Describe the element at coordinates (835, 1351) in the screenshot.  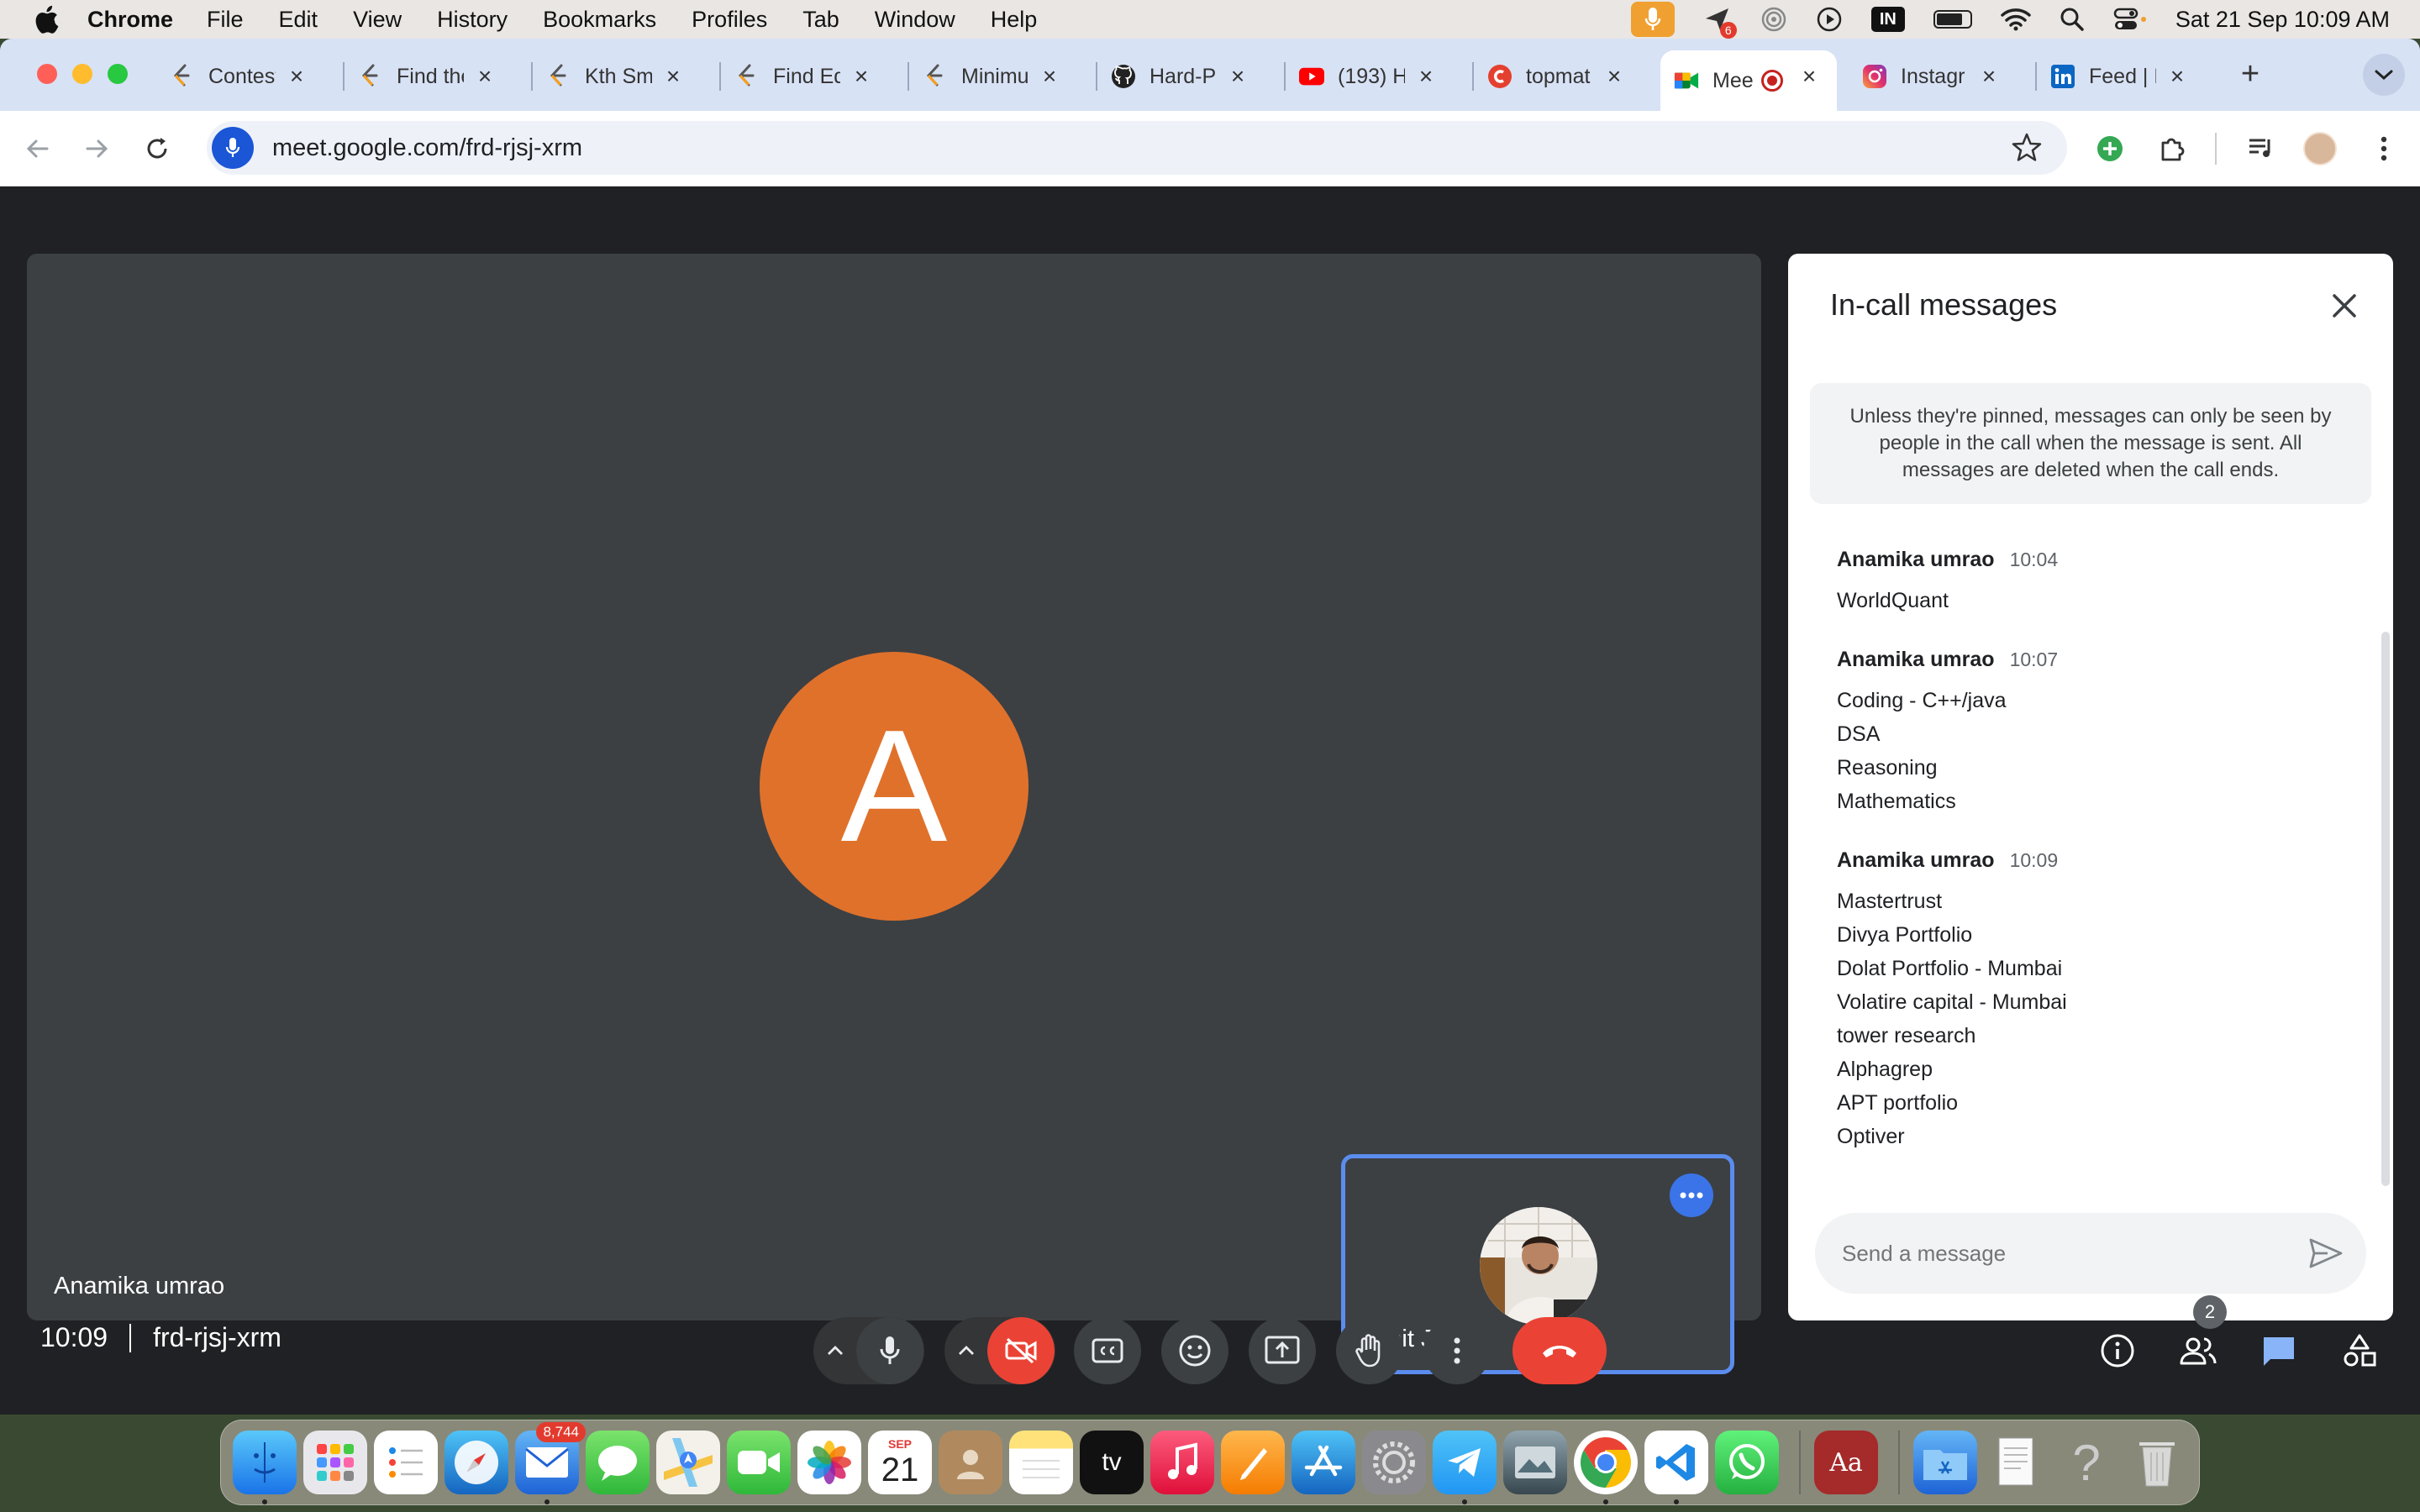
I see `audio-options-chevron-icon` at that location.